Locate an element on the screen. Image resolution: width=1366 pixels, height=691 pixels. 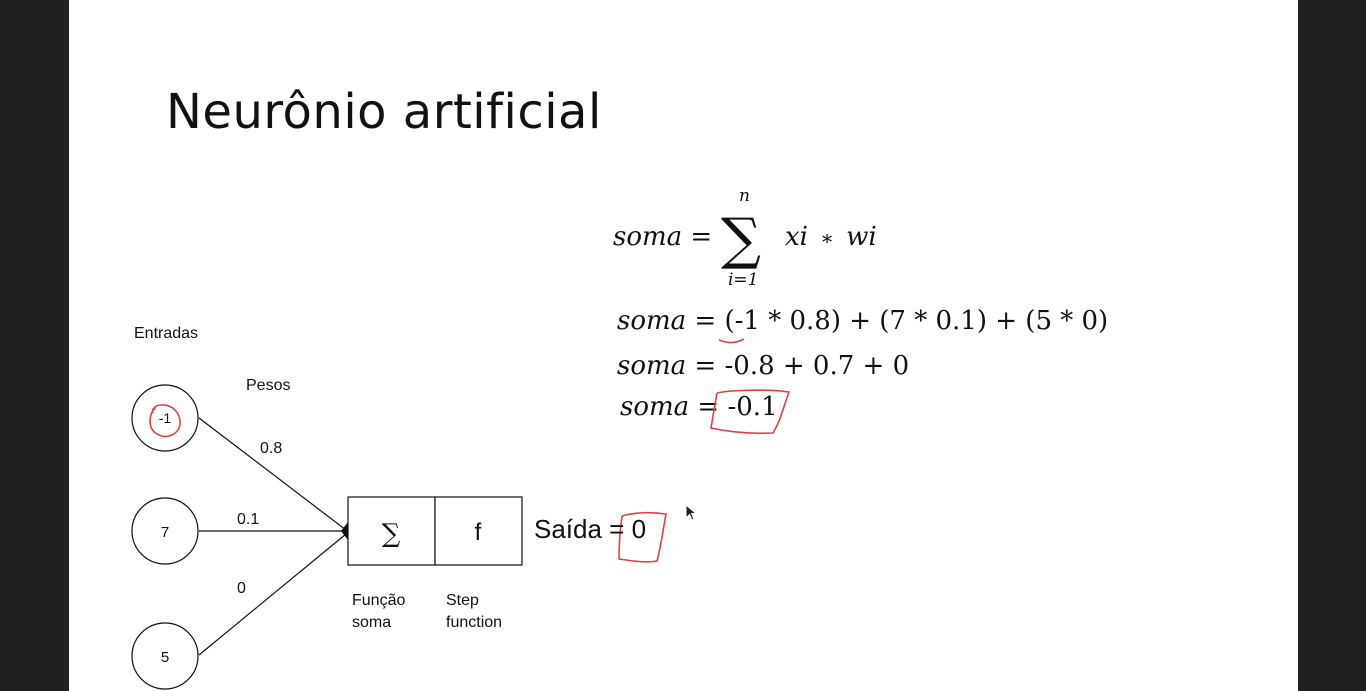
input-value-2: 7 is located at coordinates (165, 532).